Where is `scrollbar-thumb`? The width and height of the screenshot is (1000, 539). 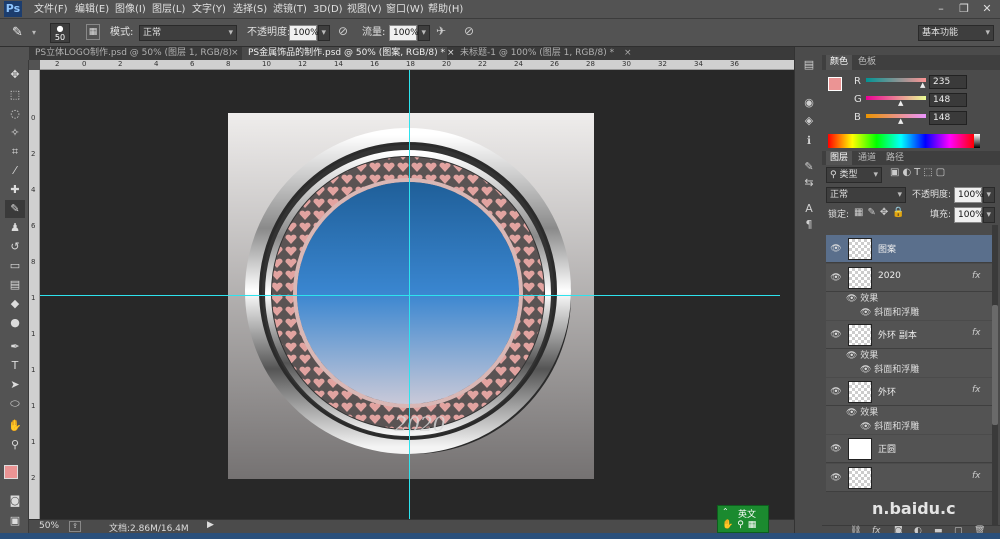
scrollbar-thumb is located at coordinates (995, 365).